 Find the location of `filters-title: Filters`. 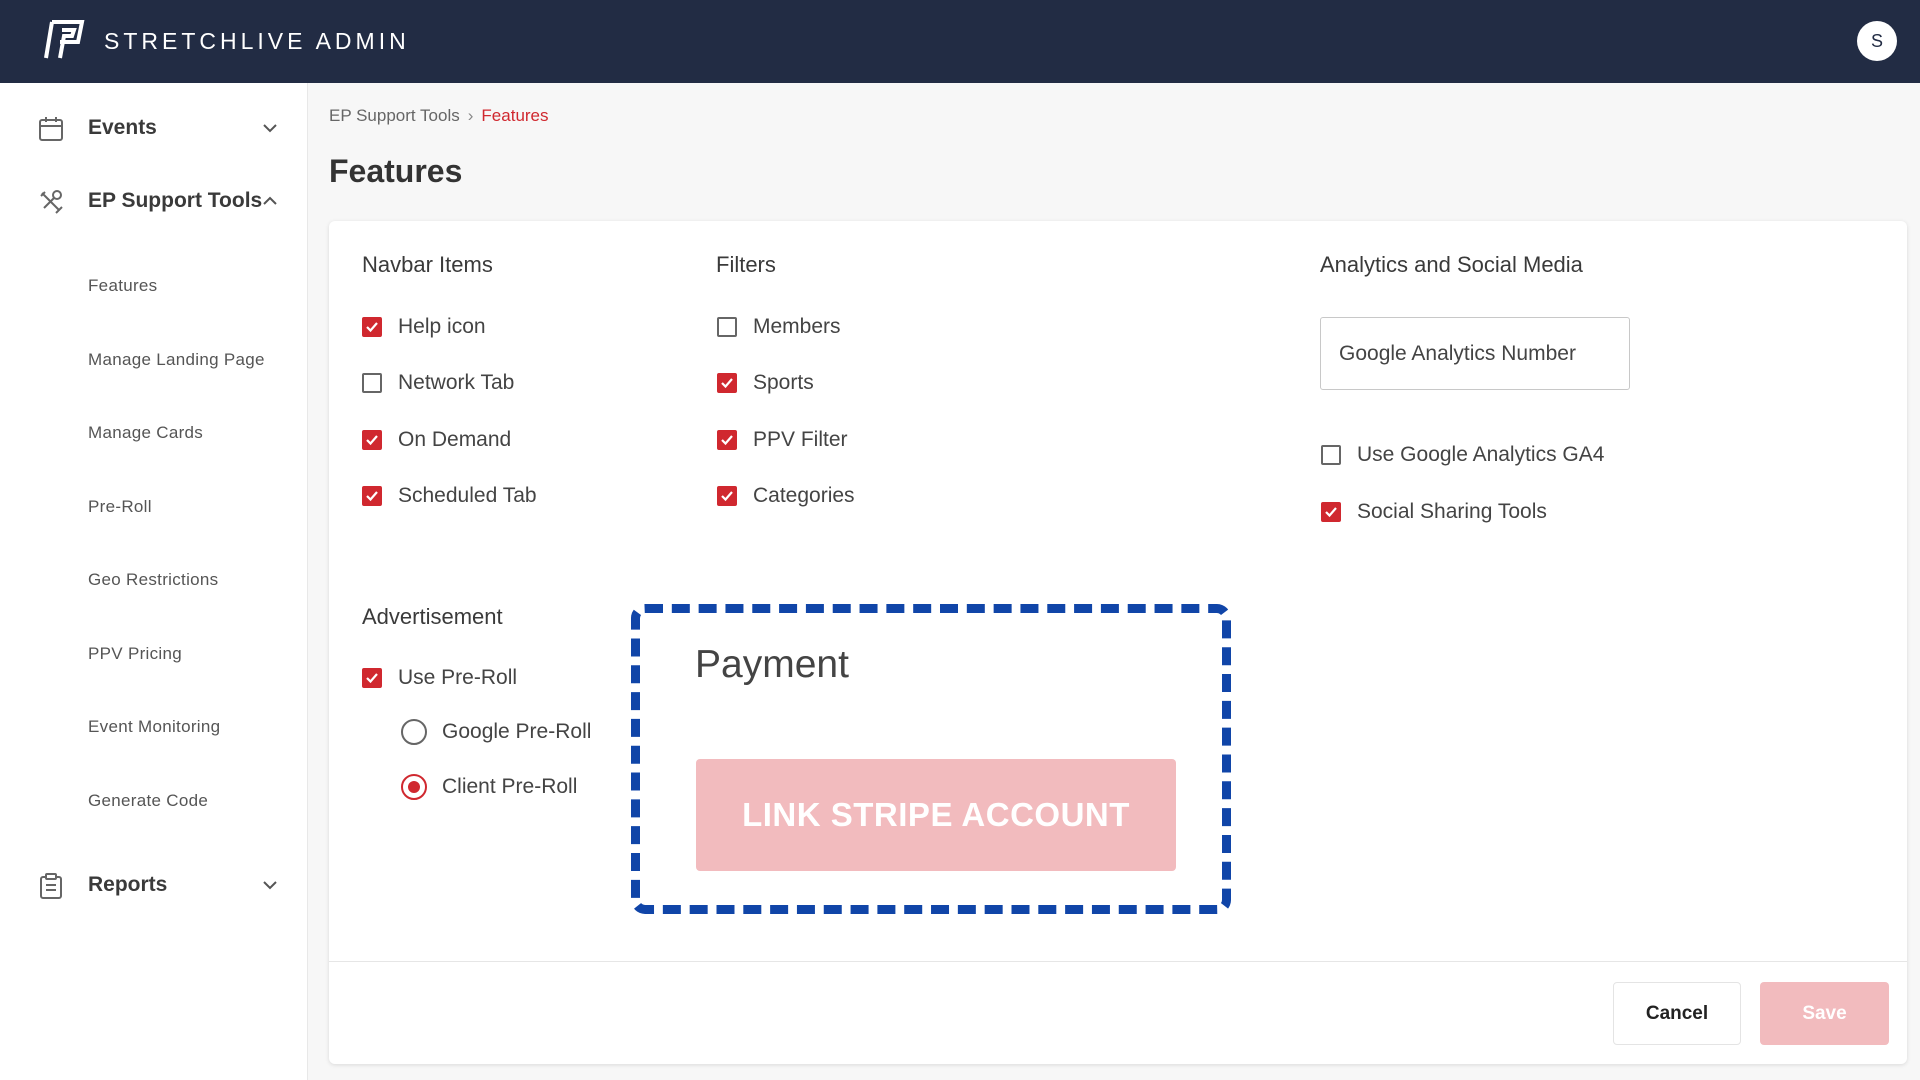

filters-title: Filters is located at coordinates (746, 264).